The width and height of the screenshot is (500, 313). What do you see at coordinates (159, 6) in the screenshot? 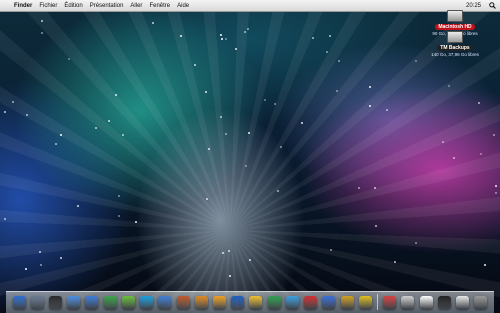
I see `menu-fenetre: Fenêtre` at bounding box center [159, 6].